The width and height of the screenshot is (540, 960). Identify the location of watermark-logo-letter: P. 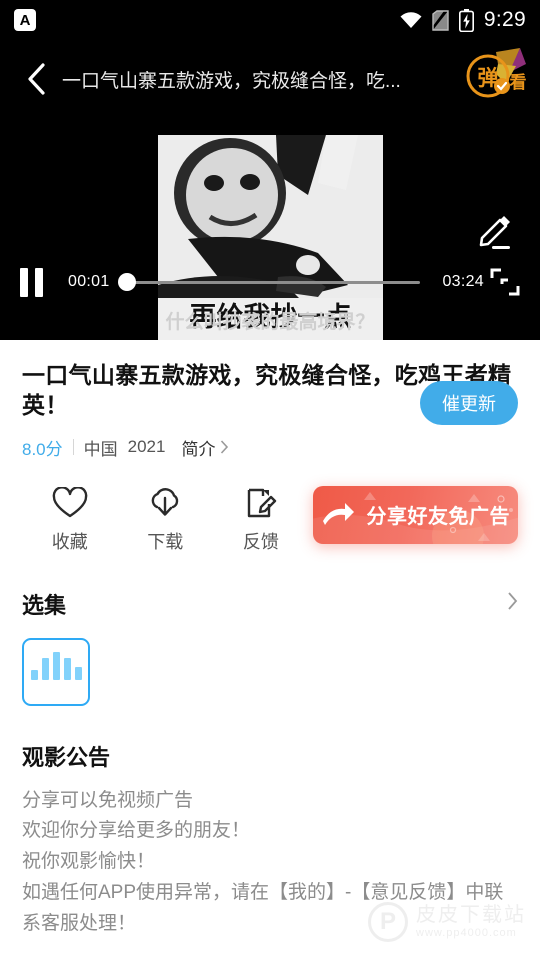
(387, 921).